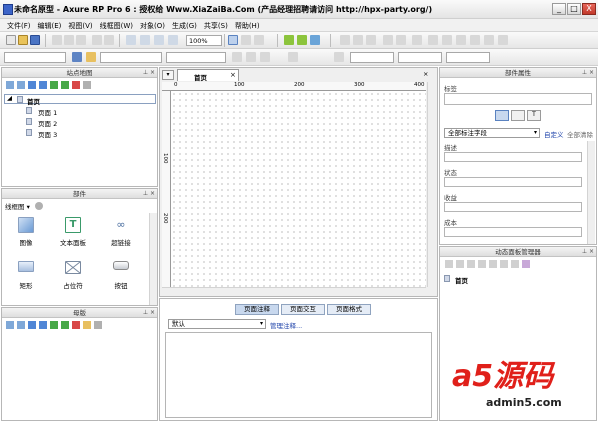 The width and height of the screenshot is (598, 422). I want to click on x-position-field, so click(372, 57).